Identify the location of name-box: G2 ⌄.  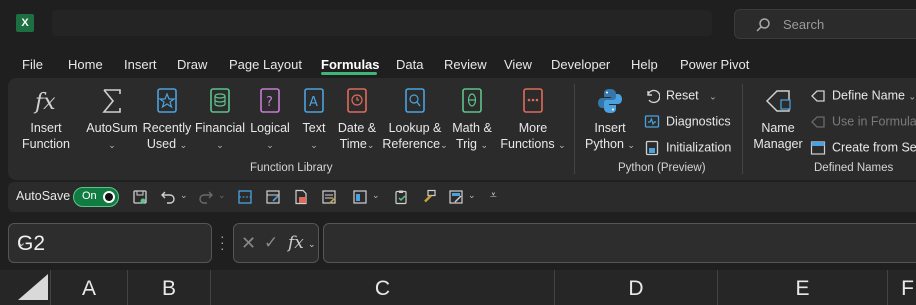
(110, 243).